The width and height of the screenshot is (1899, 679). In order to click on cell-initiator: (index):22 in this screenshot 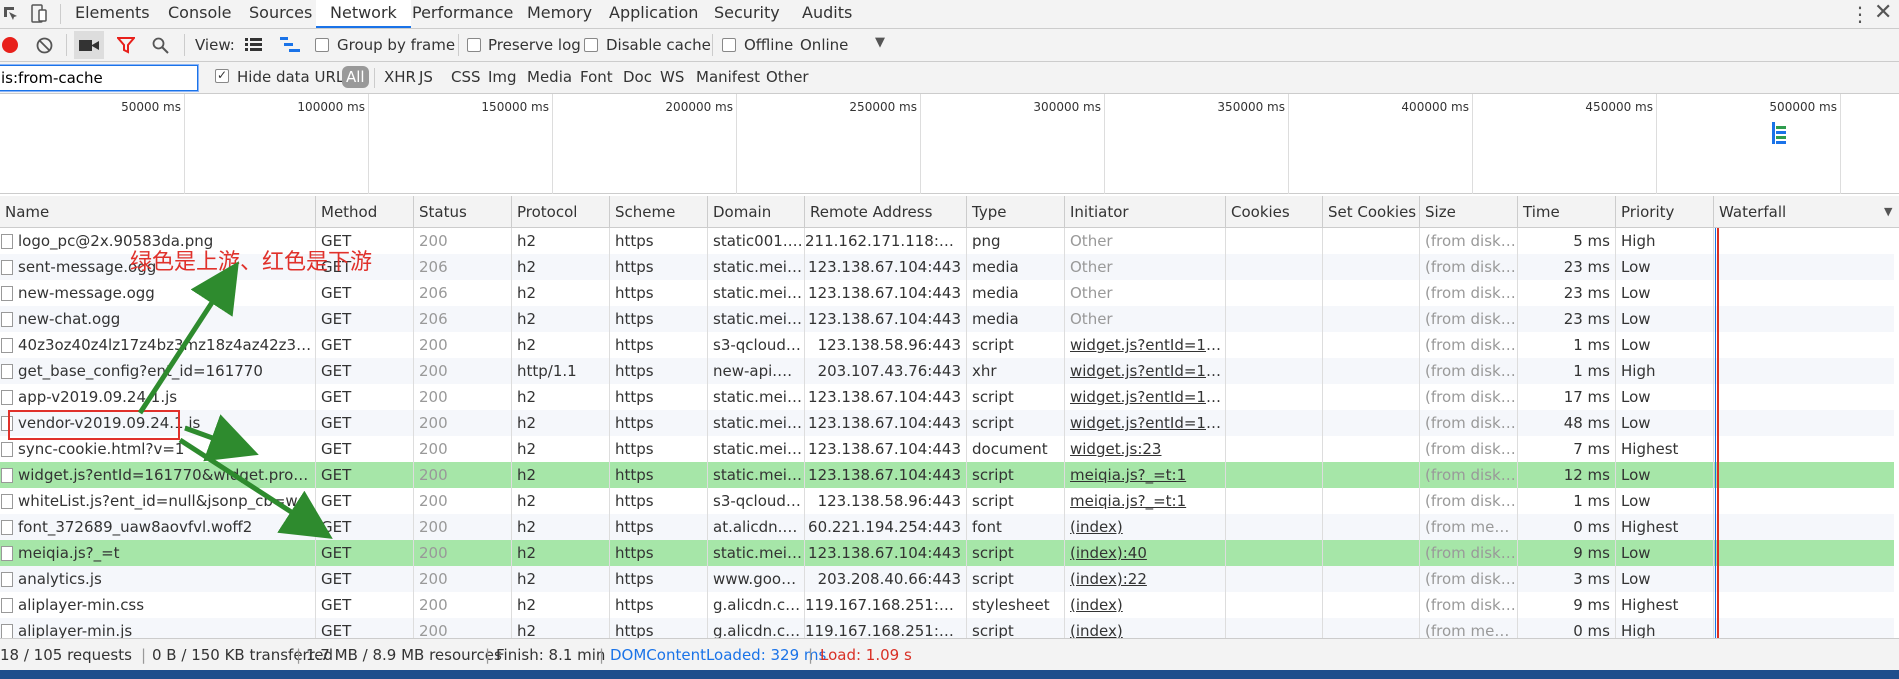, I will do `click(1144, 579)`.